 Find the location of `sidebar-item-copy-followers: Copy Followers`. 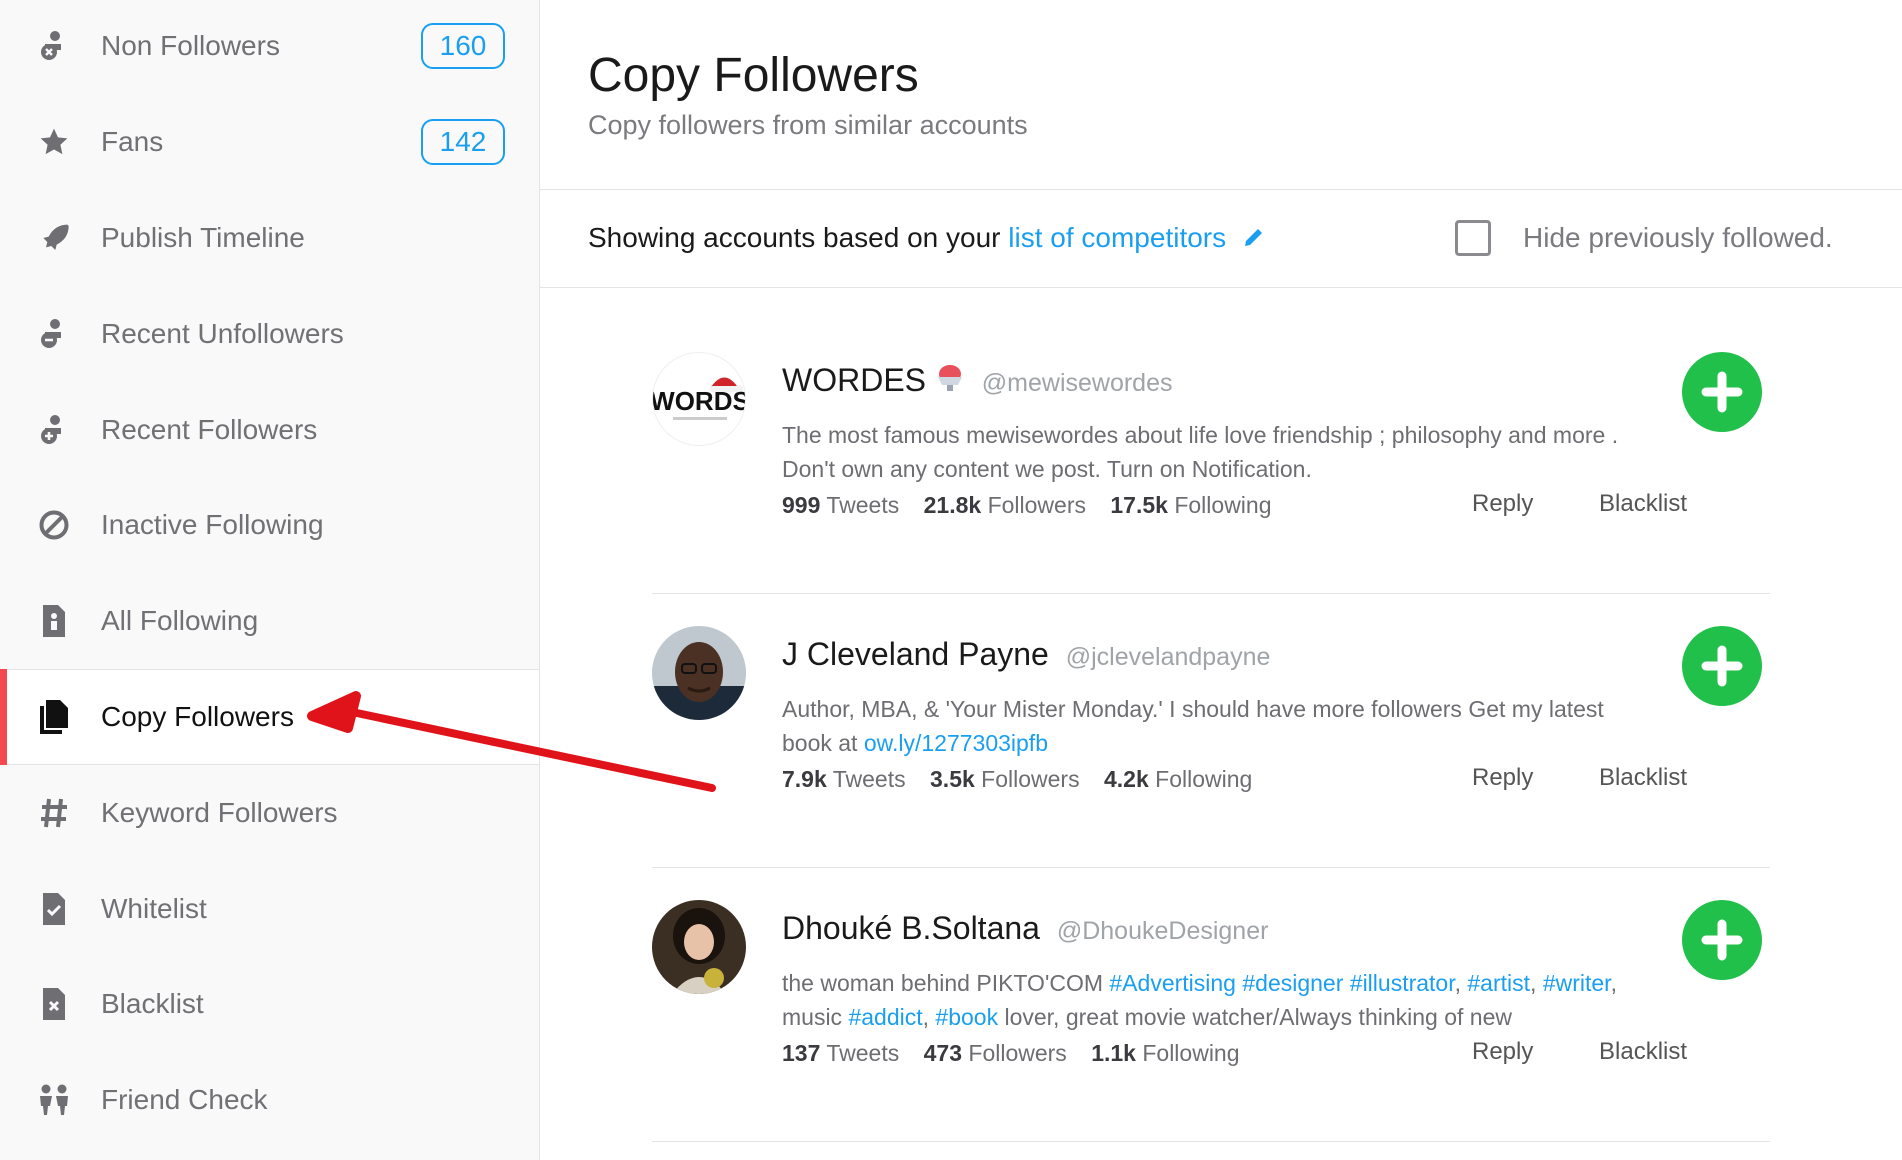

sidebar-item-copy-followers: Copy Followers is located at coordinates (269, 717).